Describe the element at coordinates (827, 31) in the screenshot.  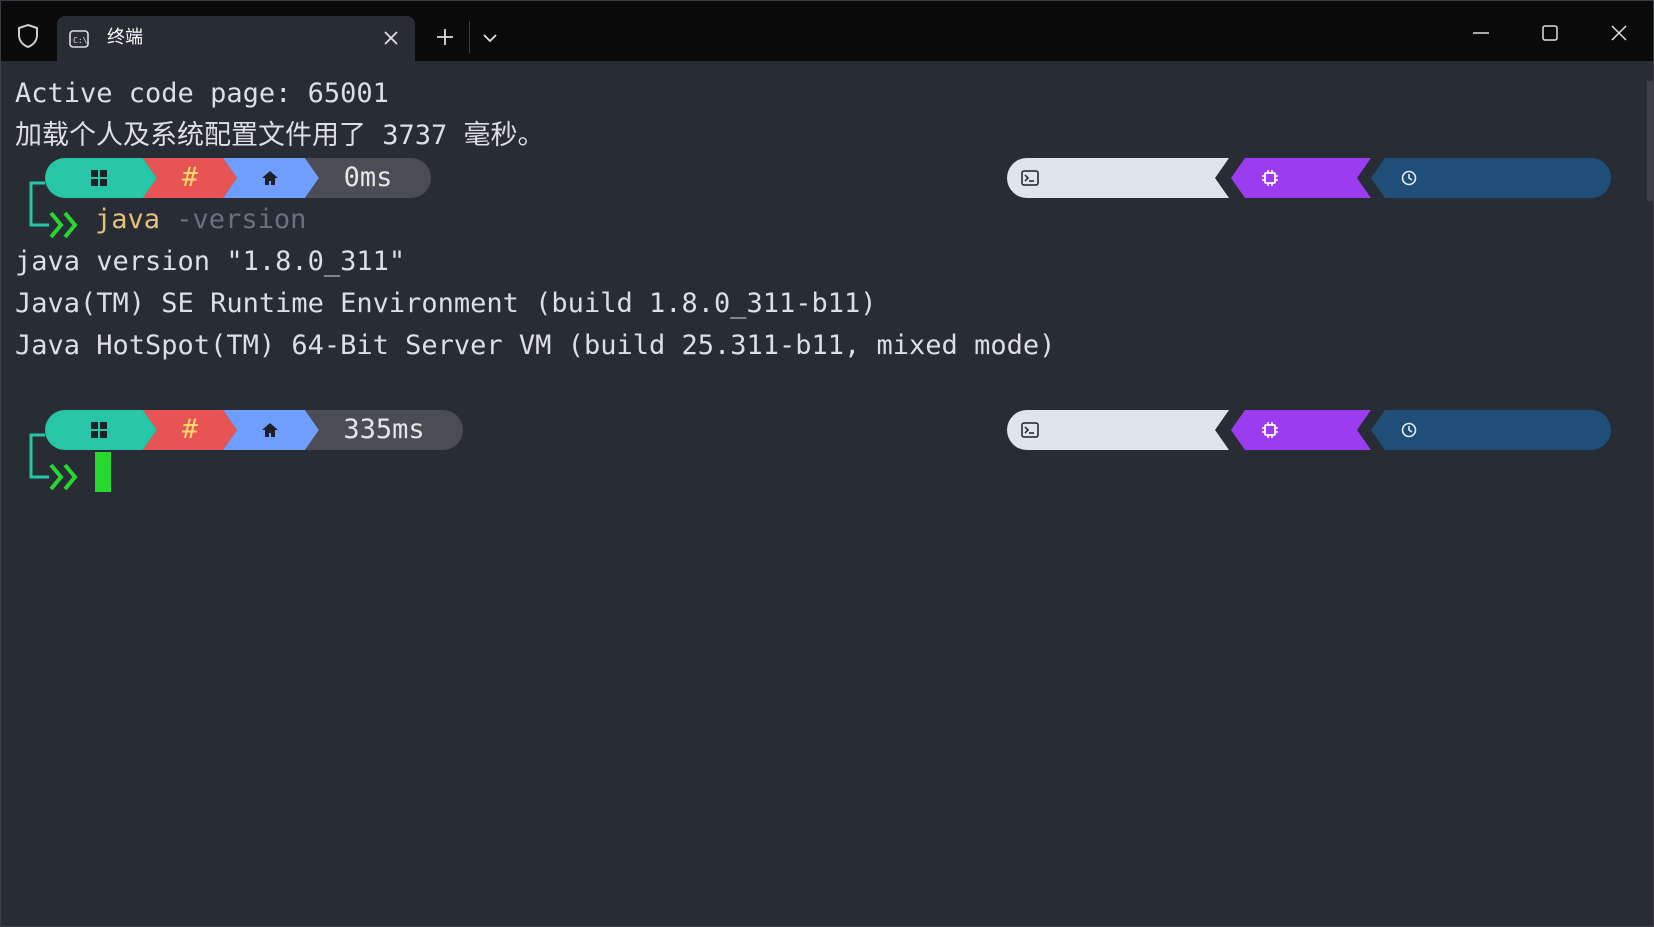
I see `title-bar: C:\ 终端` at that location.